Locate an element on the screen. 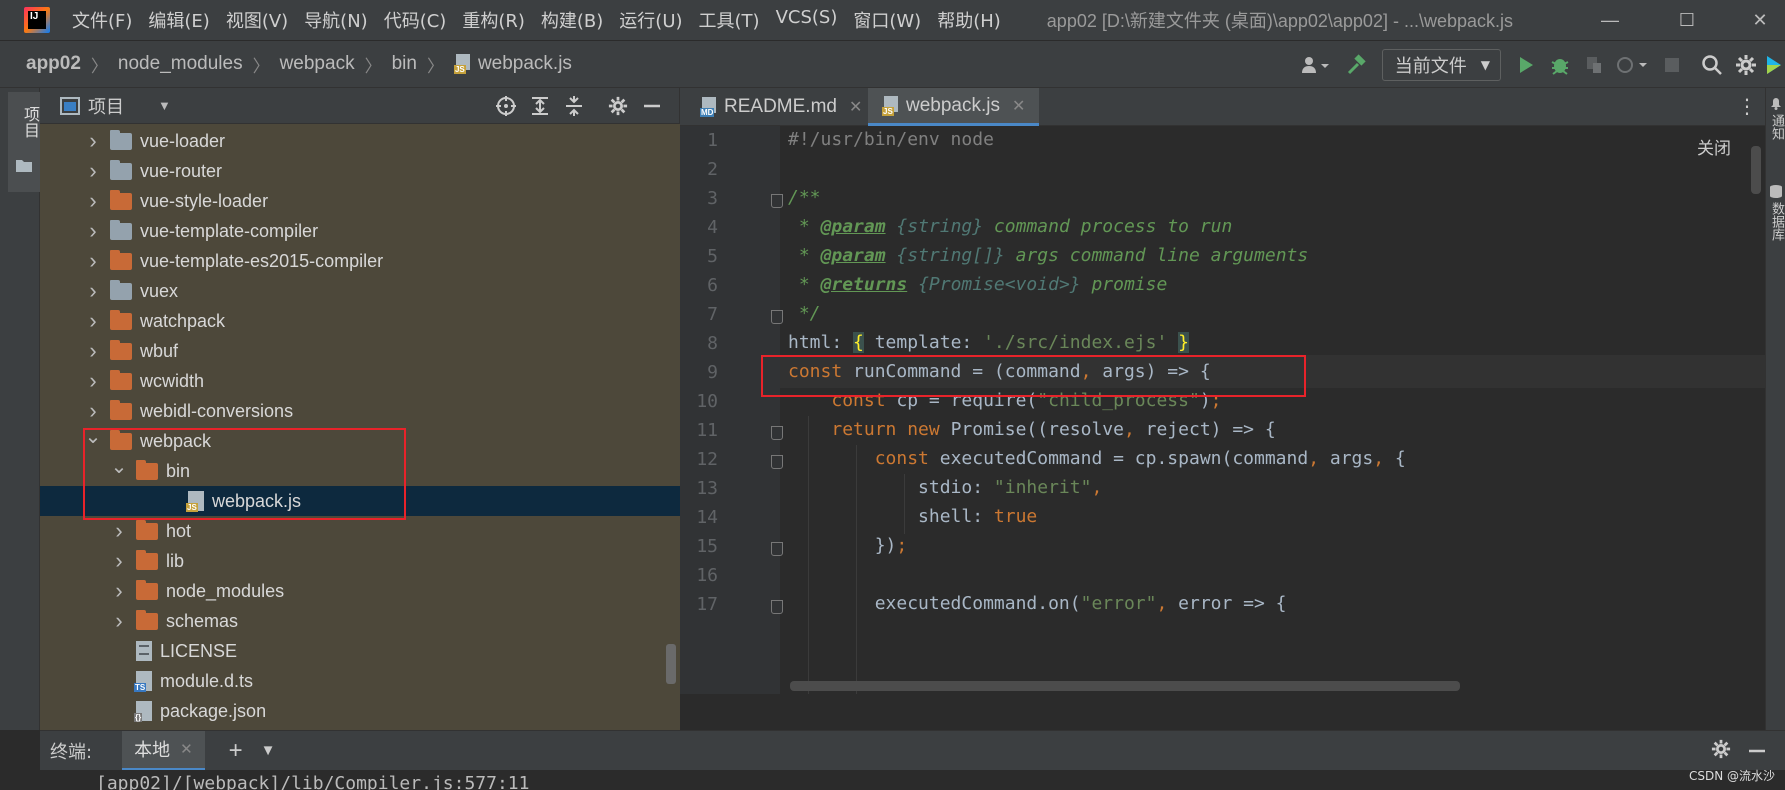 Image resolution: width=1785 pixels, height=790 pixels. tree-item: › lib is located at coordinates (360, 561).